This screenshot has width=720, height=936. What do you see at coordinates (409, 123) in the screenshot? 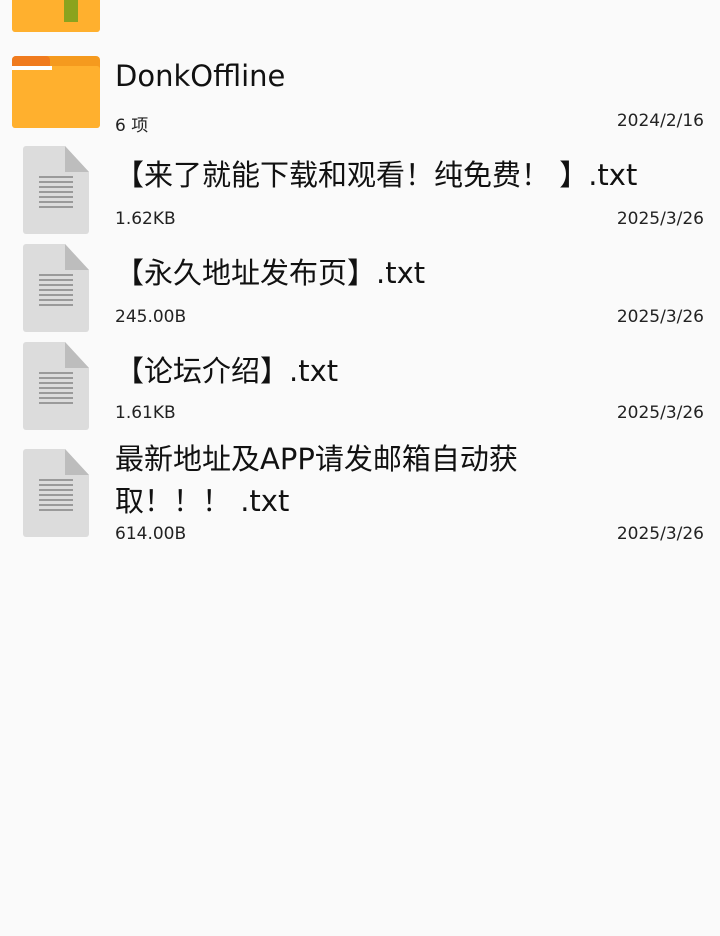
I see `folder-meta: 6 项 2024/2/16` at bounding box center [409, 123].